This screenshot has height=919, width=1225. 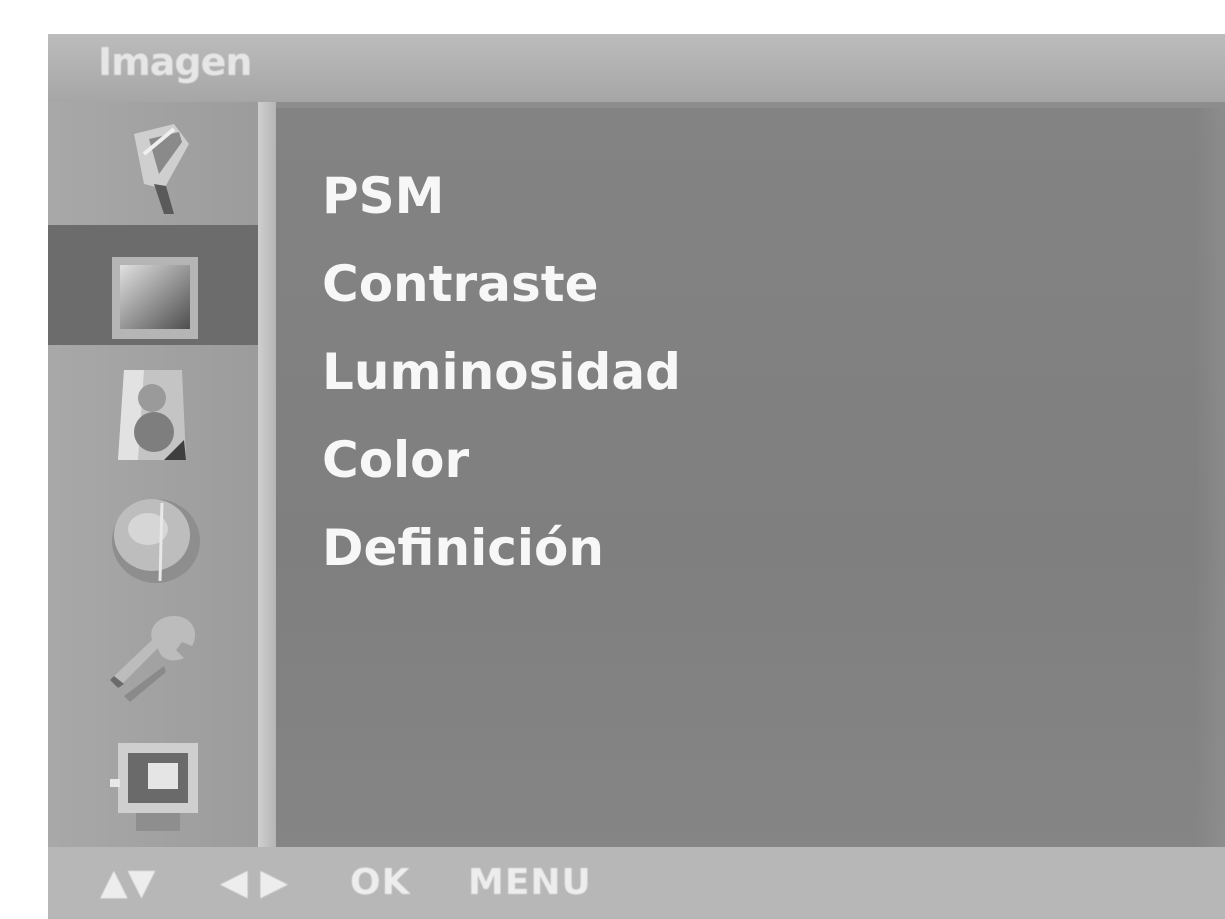 I want to click on menu-title: Imagen, so click(x=175, y=62).